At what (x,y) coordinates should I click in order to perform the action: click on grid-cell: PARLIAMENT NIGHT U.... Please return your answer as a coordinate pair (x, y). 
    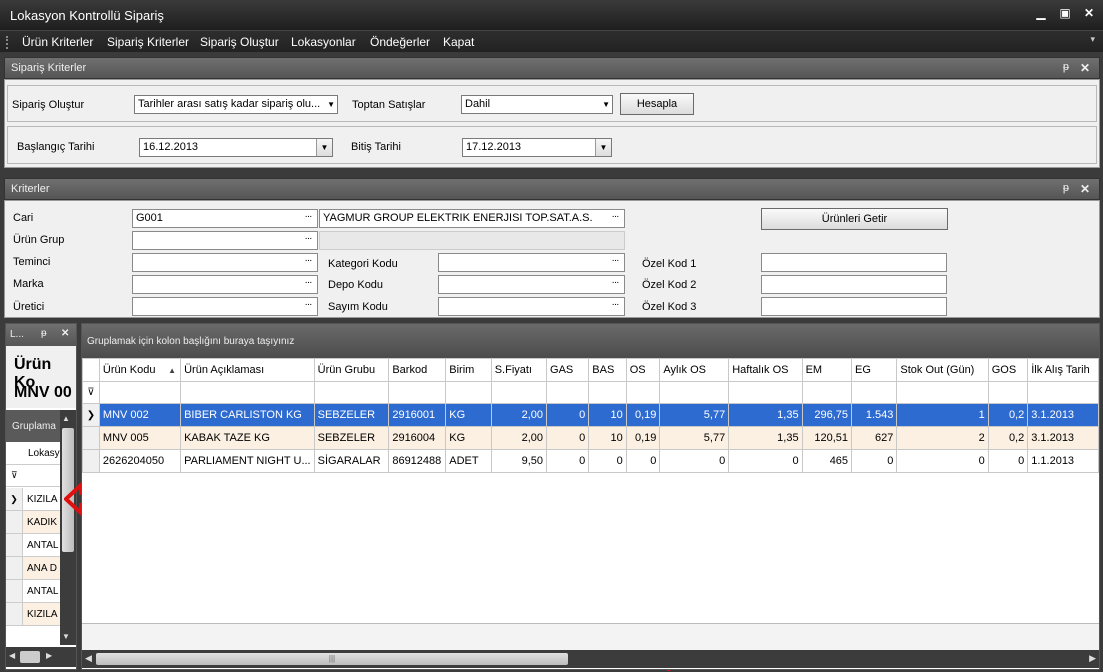
    Looking at the image, I should click on (247, 461).